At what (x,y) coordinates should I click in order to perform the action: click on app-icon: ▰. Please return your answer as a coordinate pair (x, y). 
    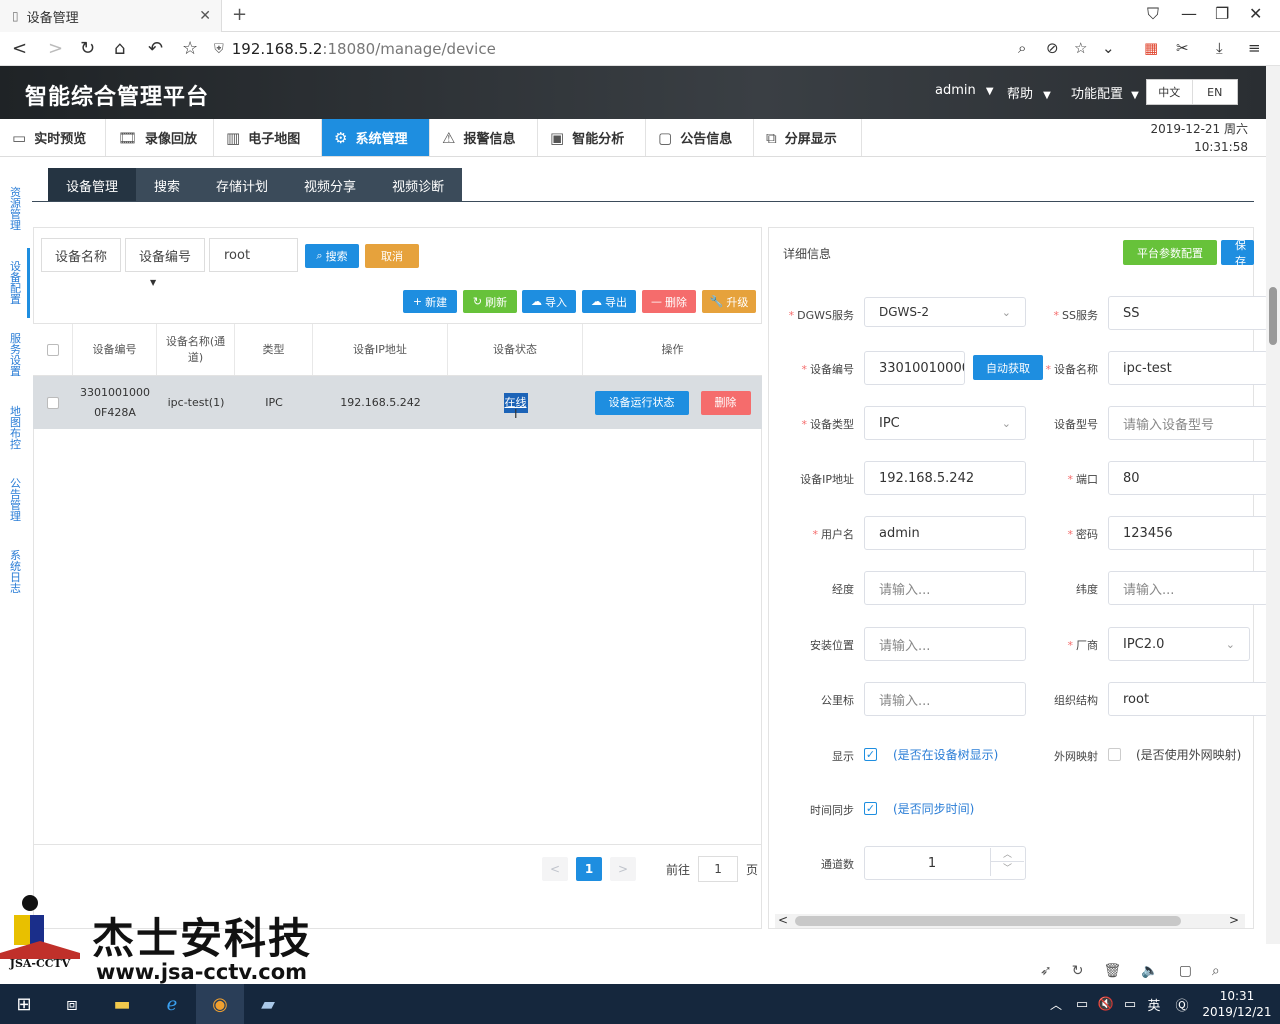
    Looking at the image, I should click on (268, 1004).